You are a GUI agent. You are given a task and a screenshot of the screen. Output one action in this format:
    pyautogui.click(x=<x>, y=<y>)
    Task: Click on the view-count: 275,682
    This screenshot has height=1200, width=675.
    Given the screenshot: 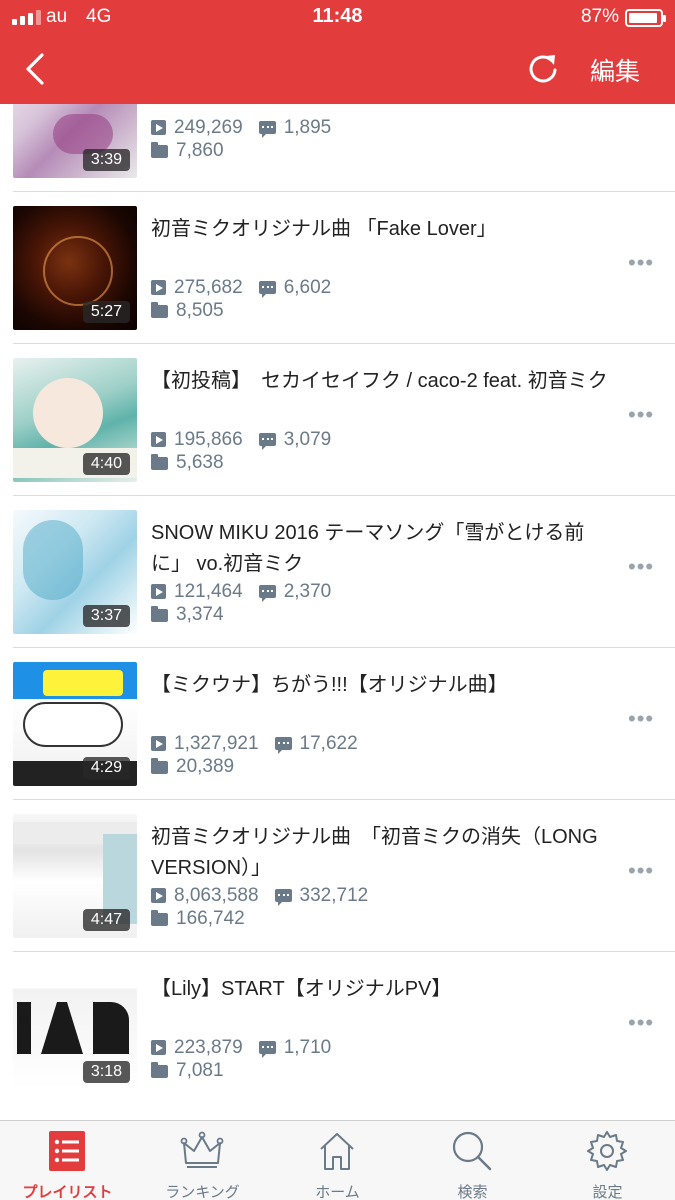 What is the action you would take?
    pyautogui.click(x=208, y=287)
    